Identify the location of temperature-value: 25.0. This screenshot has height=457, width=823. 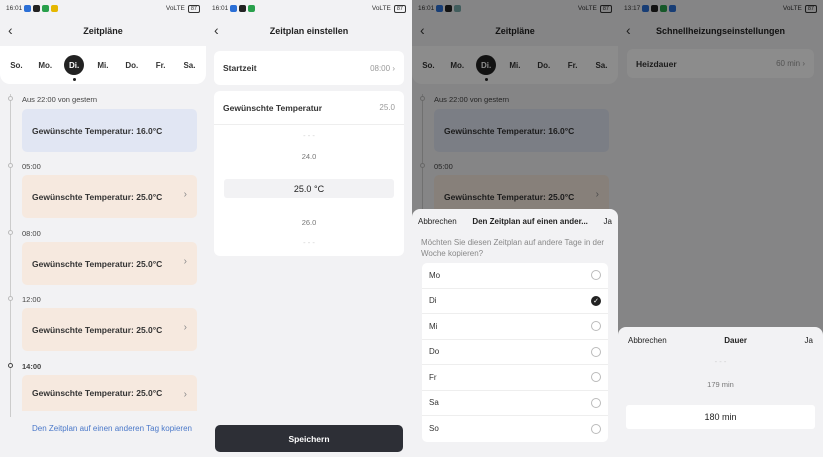
(387, 107).